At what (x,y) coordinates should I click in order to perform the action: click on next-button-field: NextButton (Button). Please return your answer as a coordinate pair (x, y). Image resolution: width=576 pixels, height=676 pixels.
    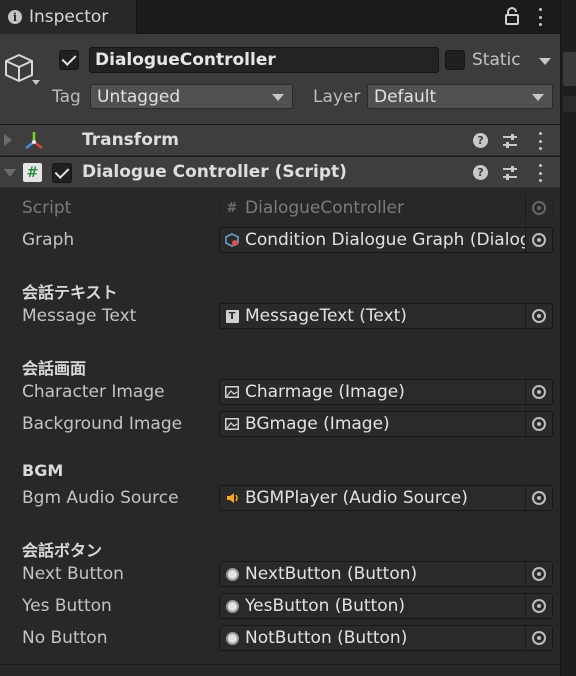
    Looking at the image, I should click on (386, 574).